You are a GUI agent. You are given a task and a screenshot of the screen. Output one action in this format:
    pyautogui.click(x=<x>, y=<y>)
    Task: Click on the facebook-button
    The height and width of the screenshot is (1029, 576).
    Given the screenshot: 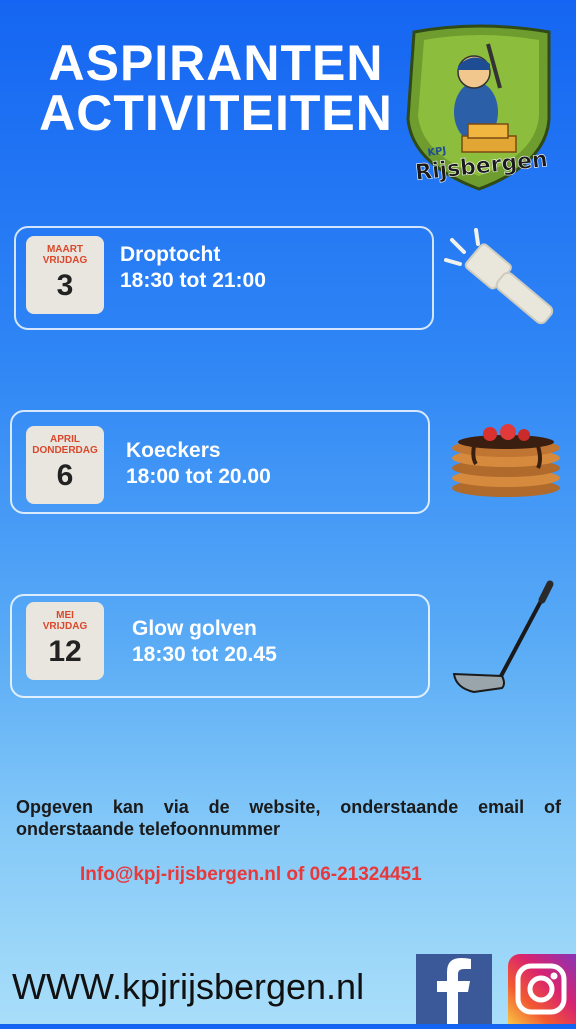 What is the action you would take?
    pyautogui.click(x=454, y=989)
    